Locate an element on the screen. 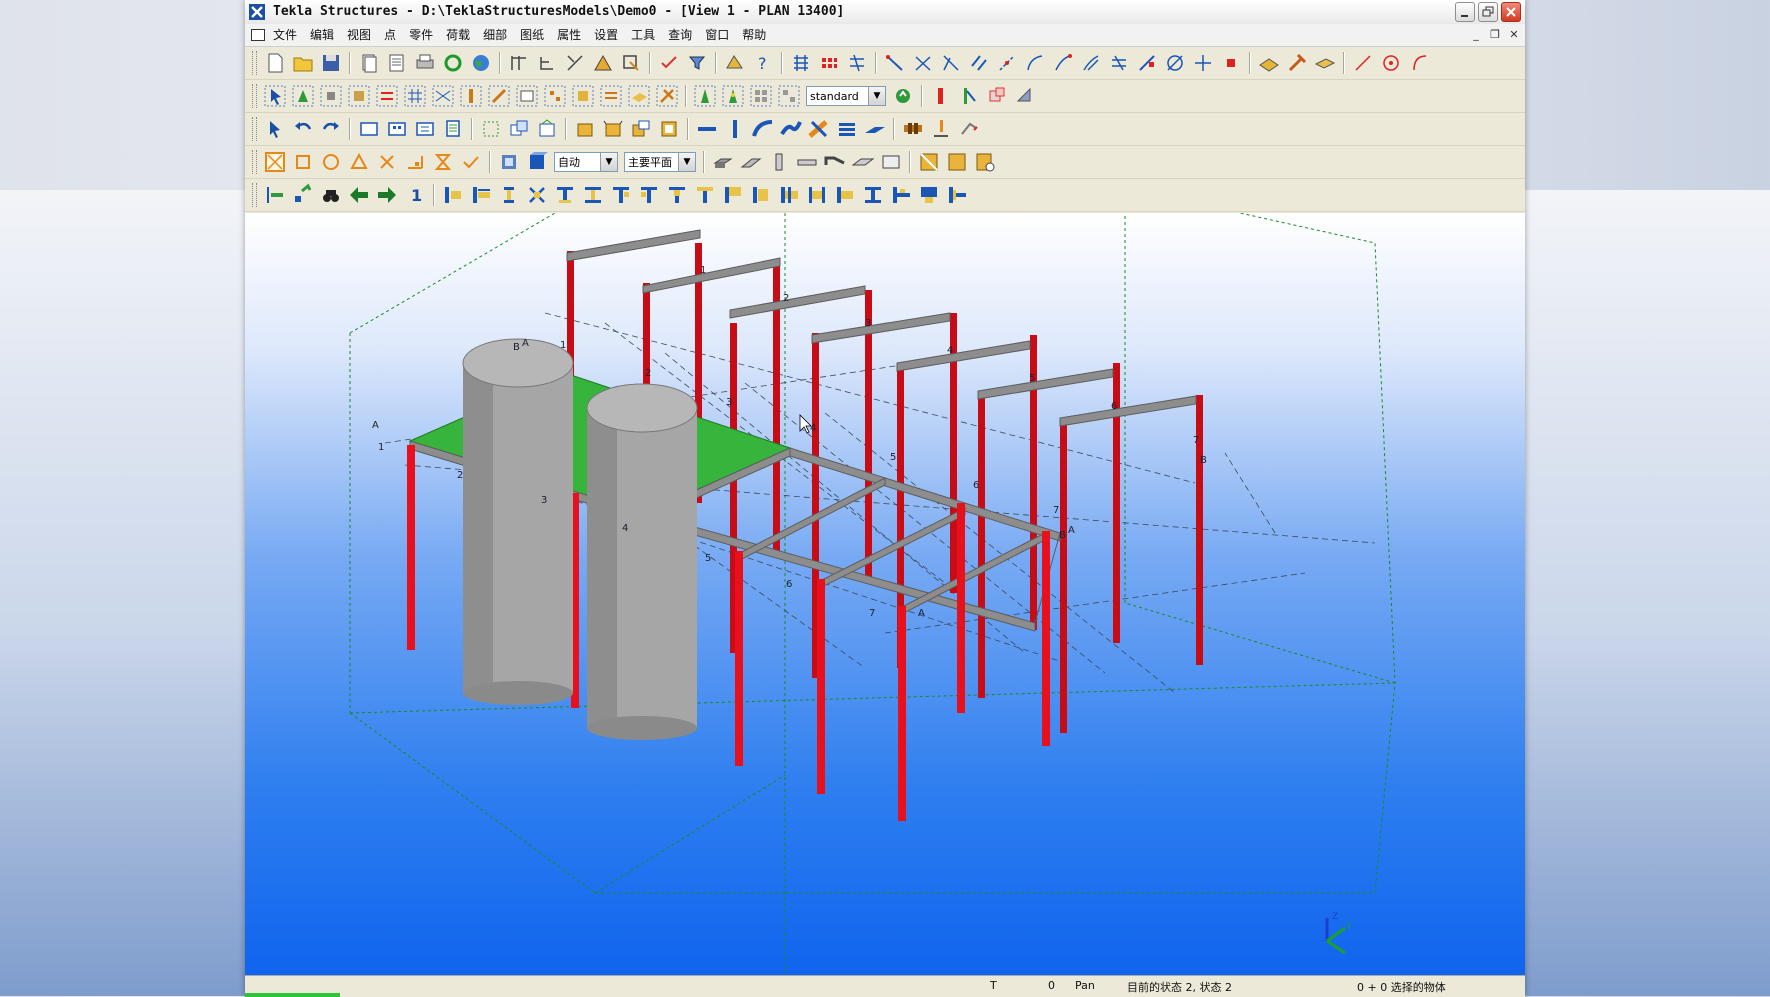  snap-parallel-button is located at coordinates (979, 63).